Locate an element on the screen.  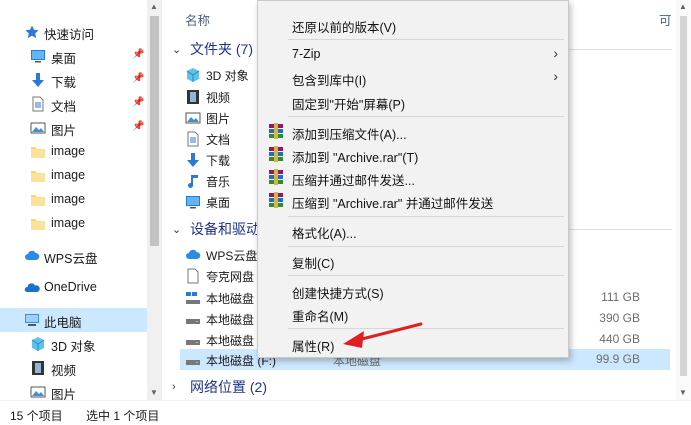
item-name: 下载 is located at coordinates (218, 161).